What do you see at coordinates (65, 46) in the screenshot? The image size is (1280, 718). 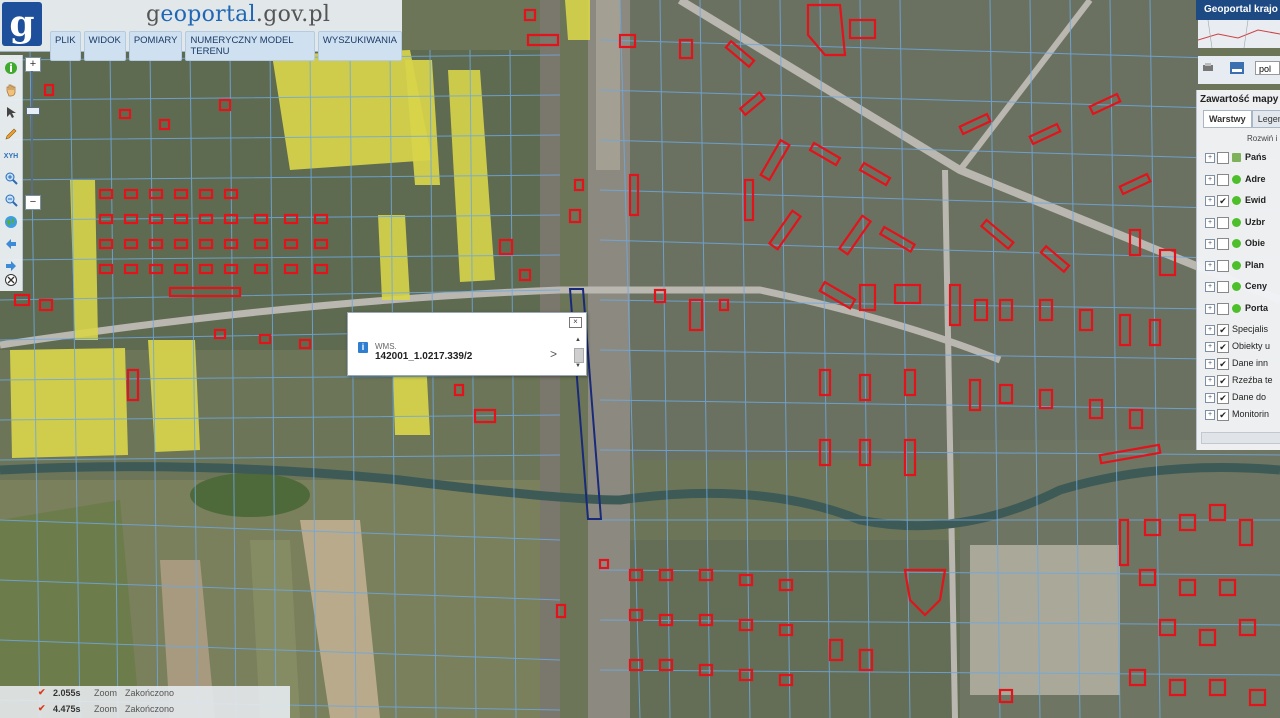 I see `menu-plik: PLIK` at bounding box center [65, 46].